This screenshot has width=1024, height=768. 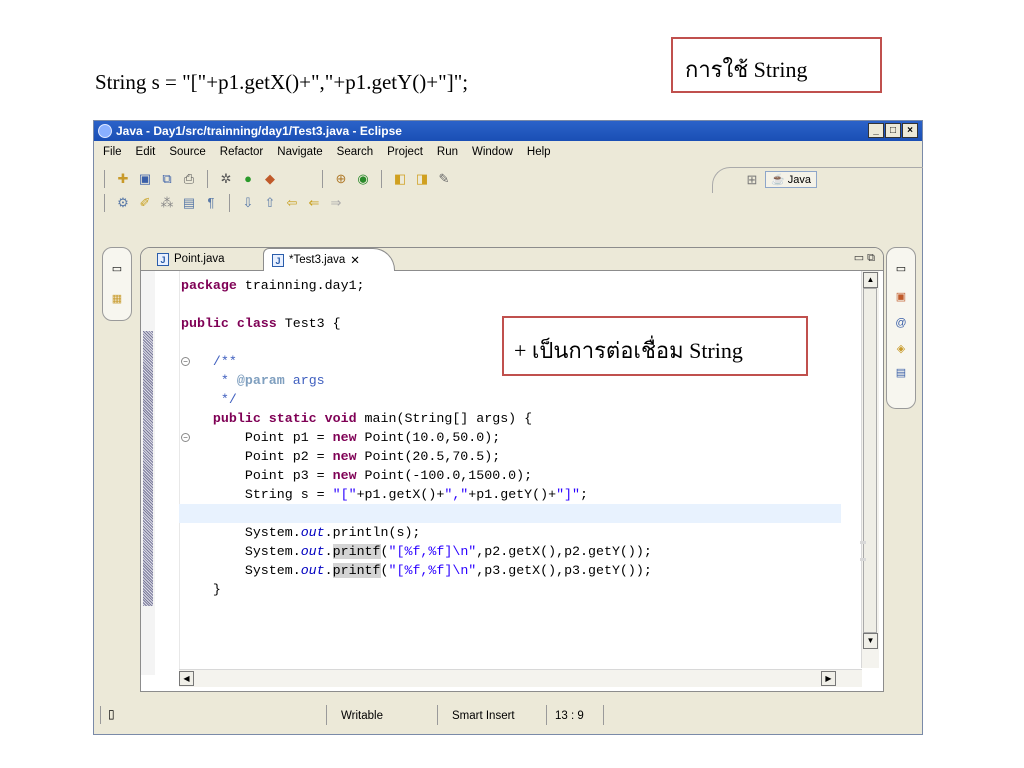 What do you see at coordinates (273, 285) in the screenshot?
I see `code-line: package trainning.day1;` at bounding box center [273, 285].